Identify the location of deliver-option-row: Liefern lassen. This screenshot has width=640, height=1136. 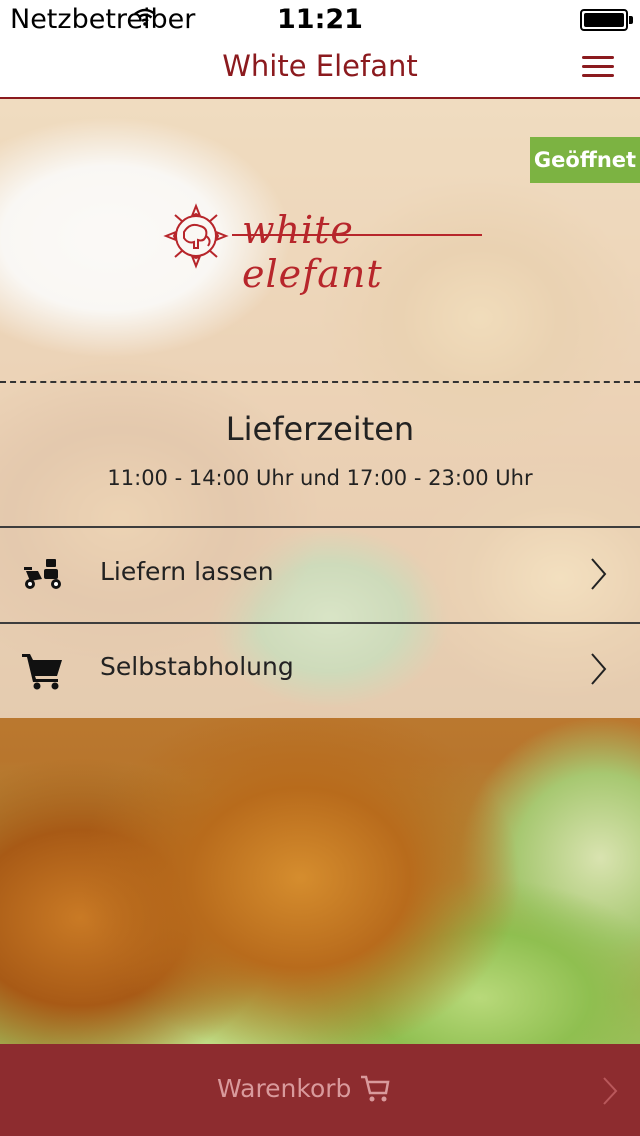
(320, 575).